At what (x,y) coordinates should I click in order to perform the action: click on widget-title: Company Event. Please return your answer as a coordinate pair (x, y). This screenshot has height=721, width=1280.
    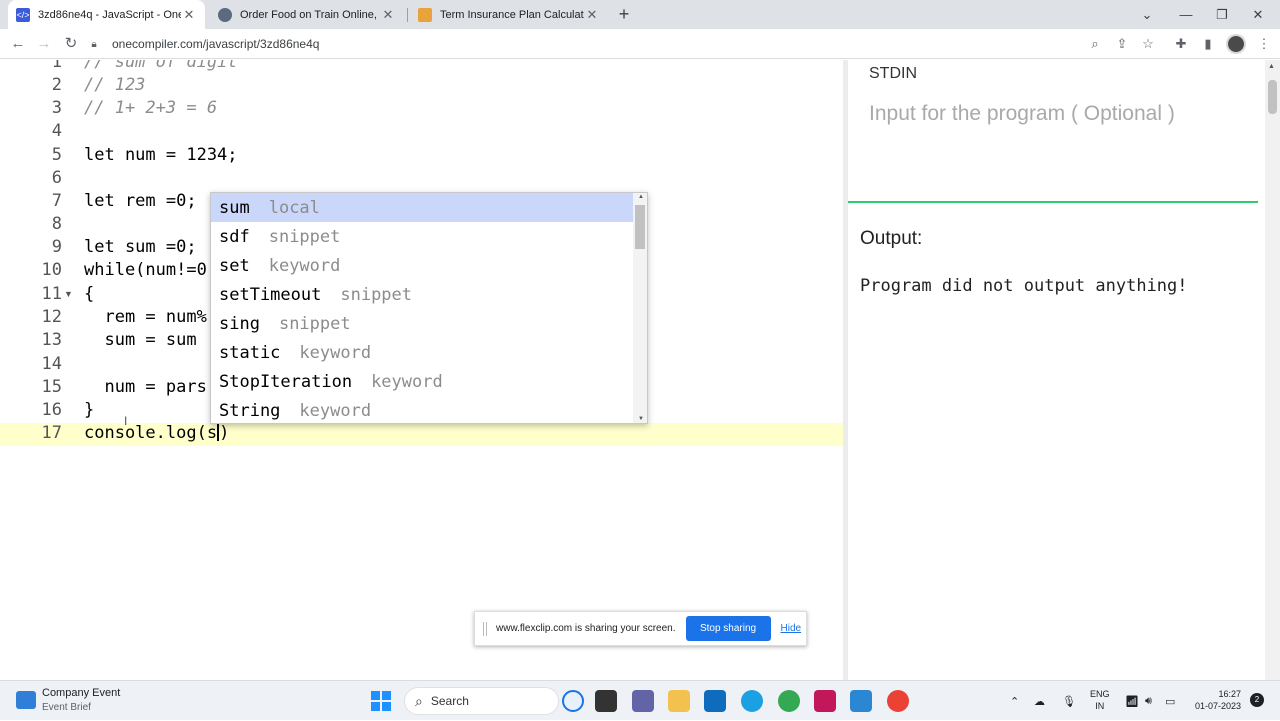
    Looking at the image, I should click on (81, 693).